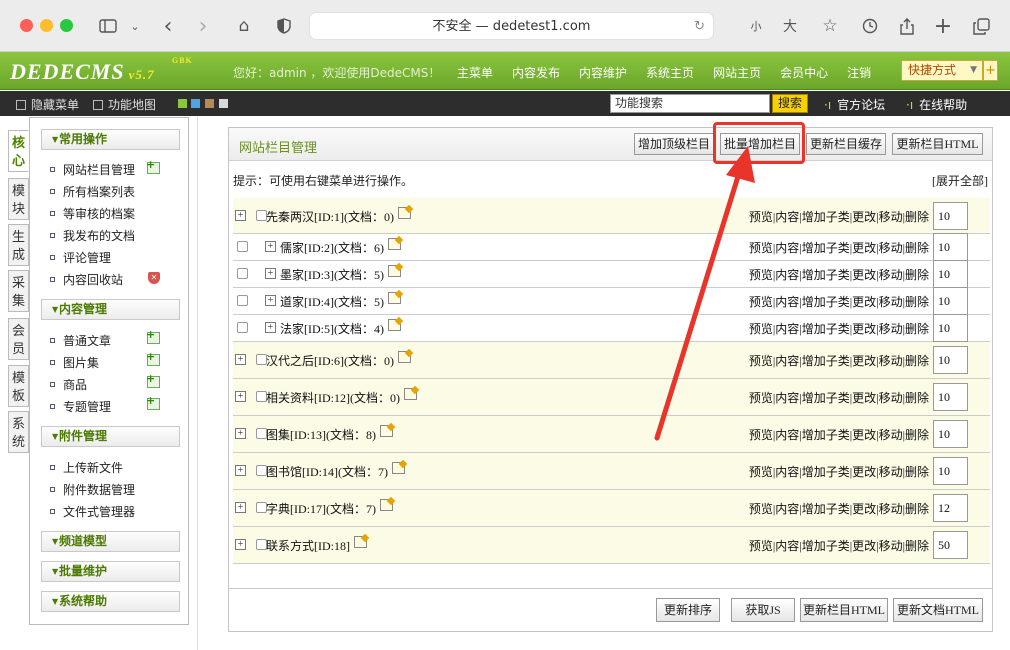 This screenshot has height=650, width=1010. What do you see at coordinates (330, 216) in the screenshot?
I see `category-name: 先秦两汉[ID:1](文档：0)` at bounding box center [330, 216].